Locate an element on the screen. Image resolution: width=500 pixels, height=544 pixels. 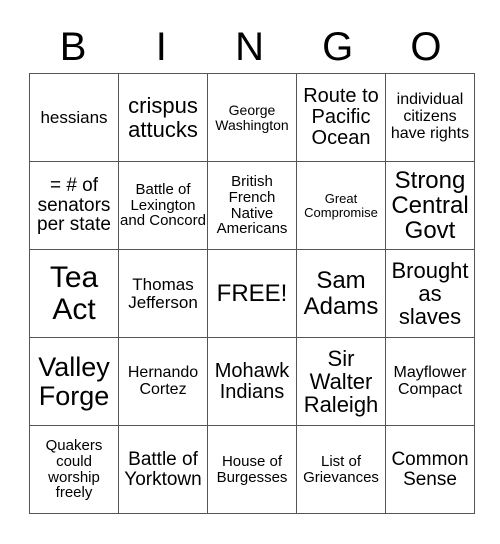
header-letter-b: B is located at coordinates (73, 47).